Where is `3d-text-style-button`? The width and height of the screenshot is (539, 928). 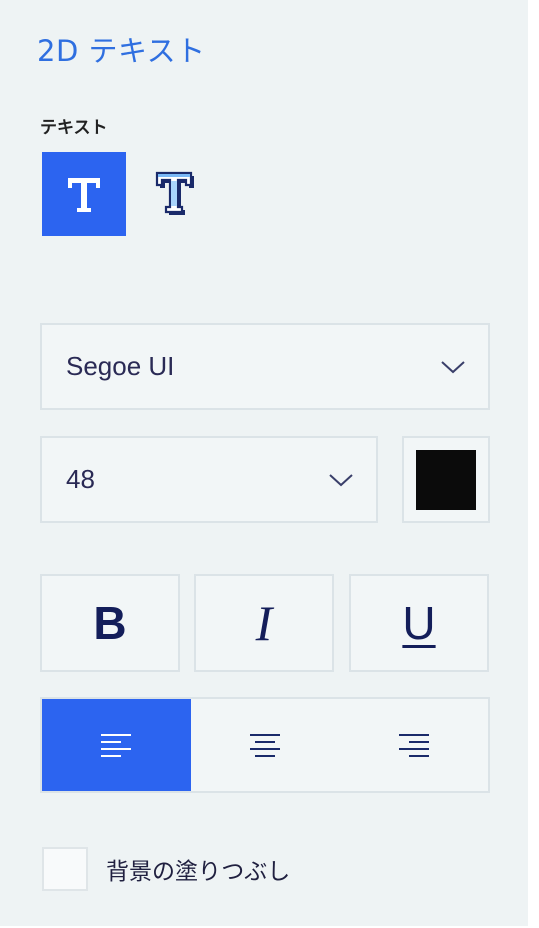
3d-text-style-button is located at coordinates (176, 194).